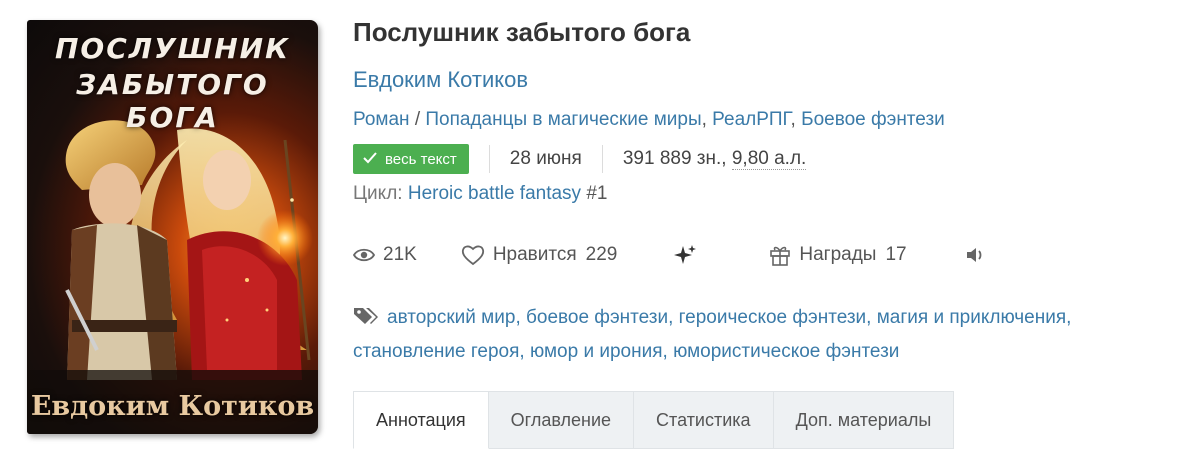 The height and width of the screenshot is (455, 1187). What do you see at coordinates (873, 119) in the screenshot?
I see `genre-link-3: Боевое фэнтези` at bounding box center [873, 119].